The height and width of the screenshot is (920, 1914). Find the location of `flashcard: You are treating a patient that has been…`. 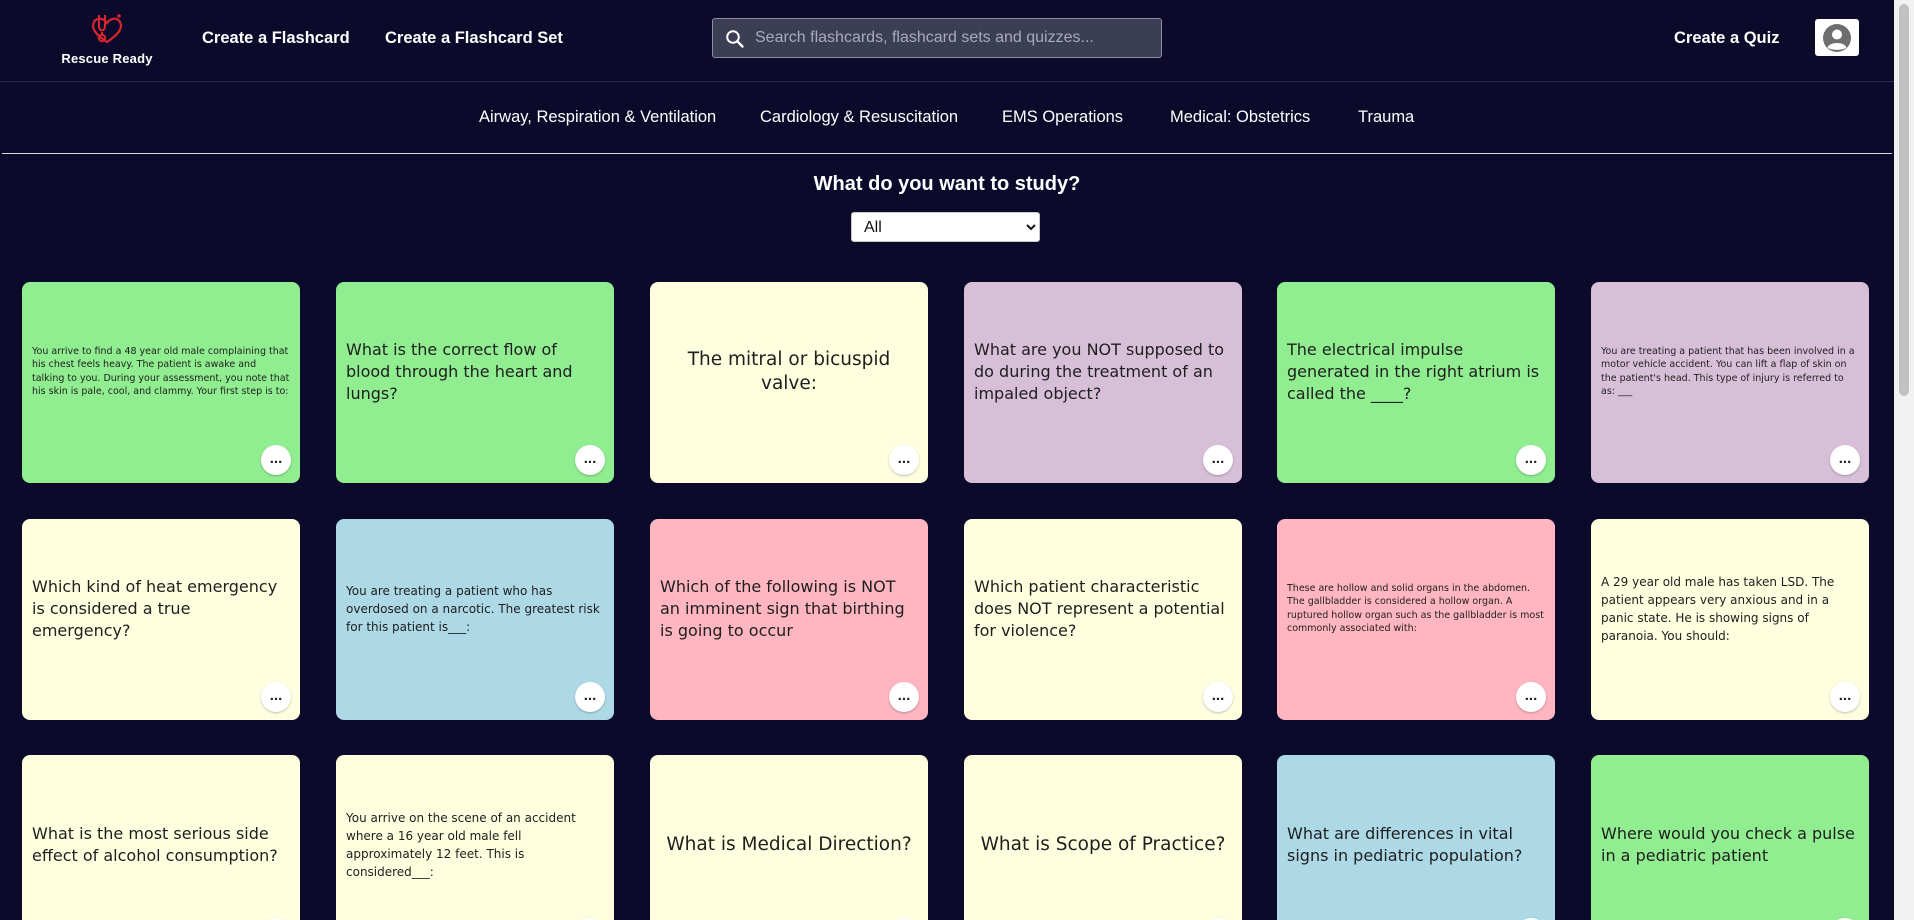

flashcard: You are treating a patient that has been… is located at coordinates (1730, 382).